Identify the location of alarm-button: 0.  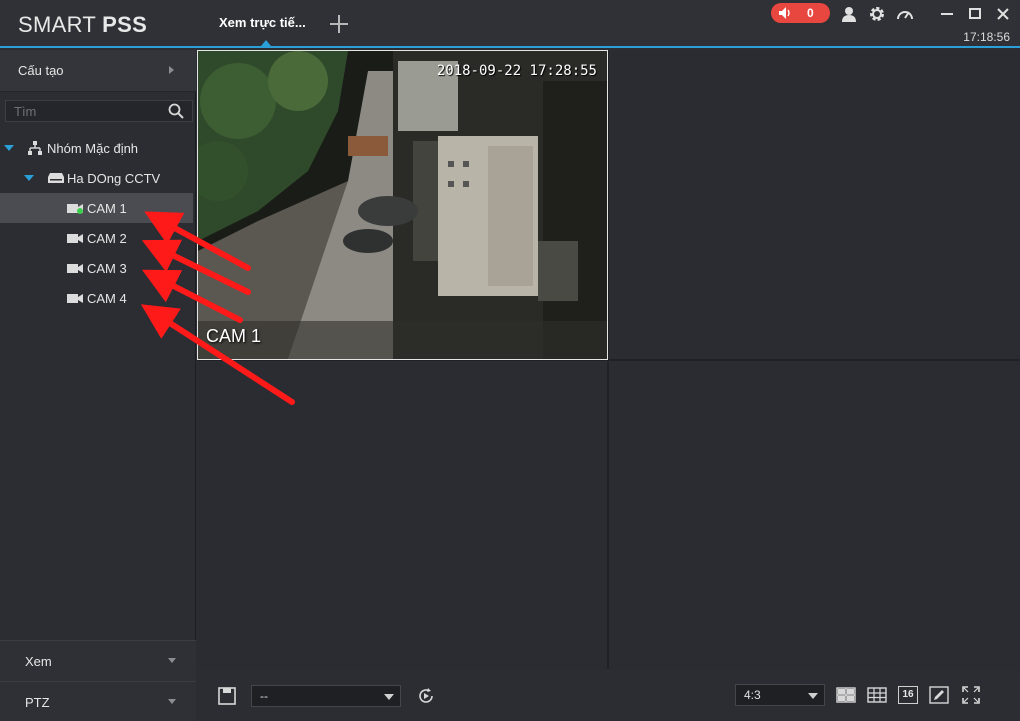
(800, 13).